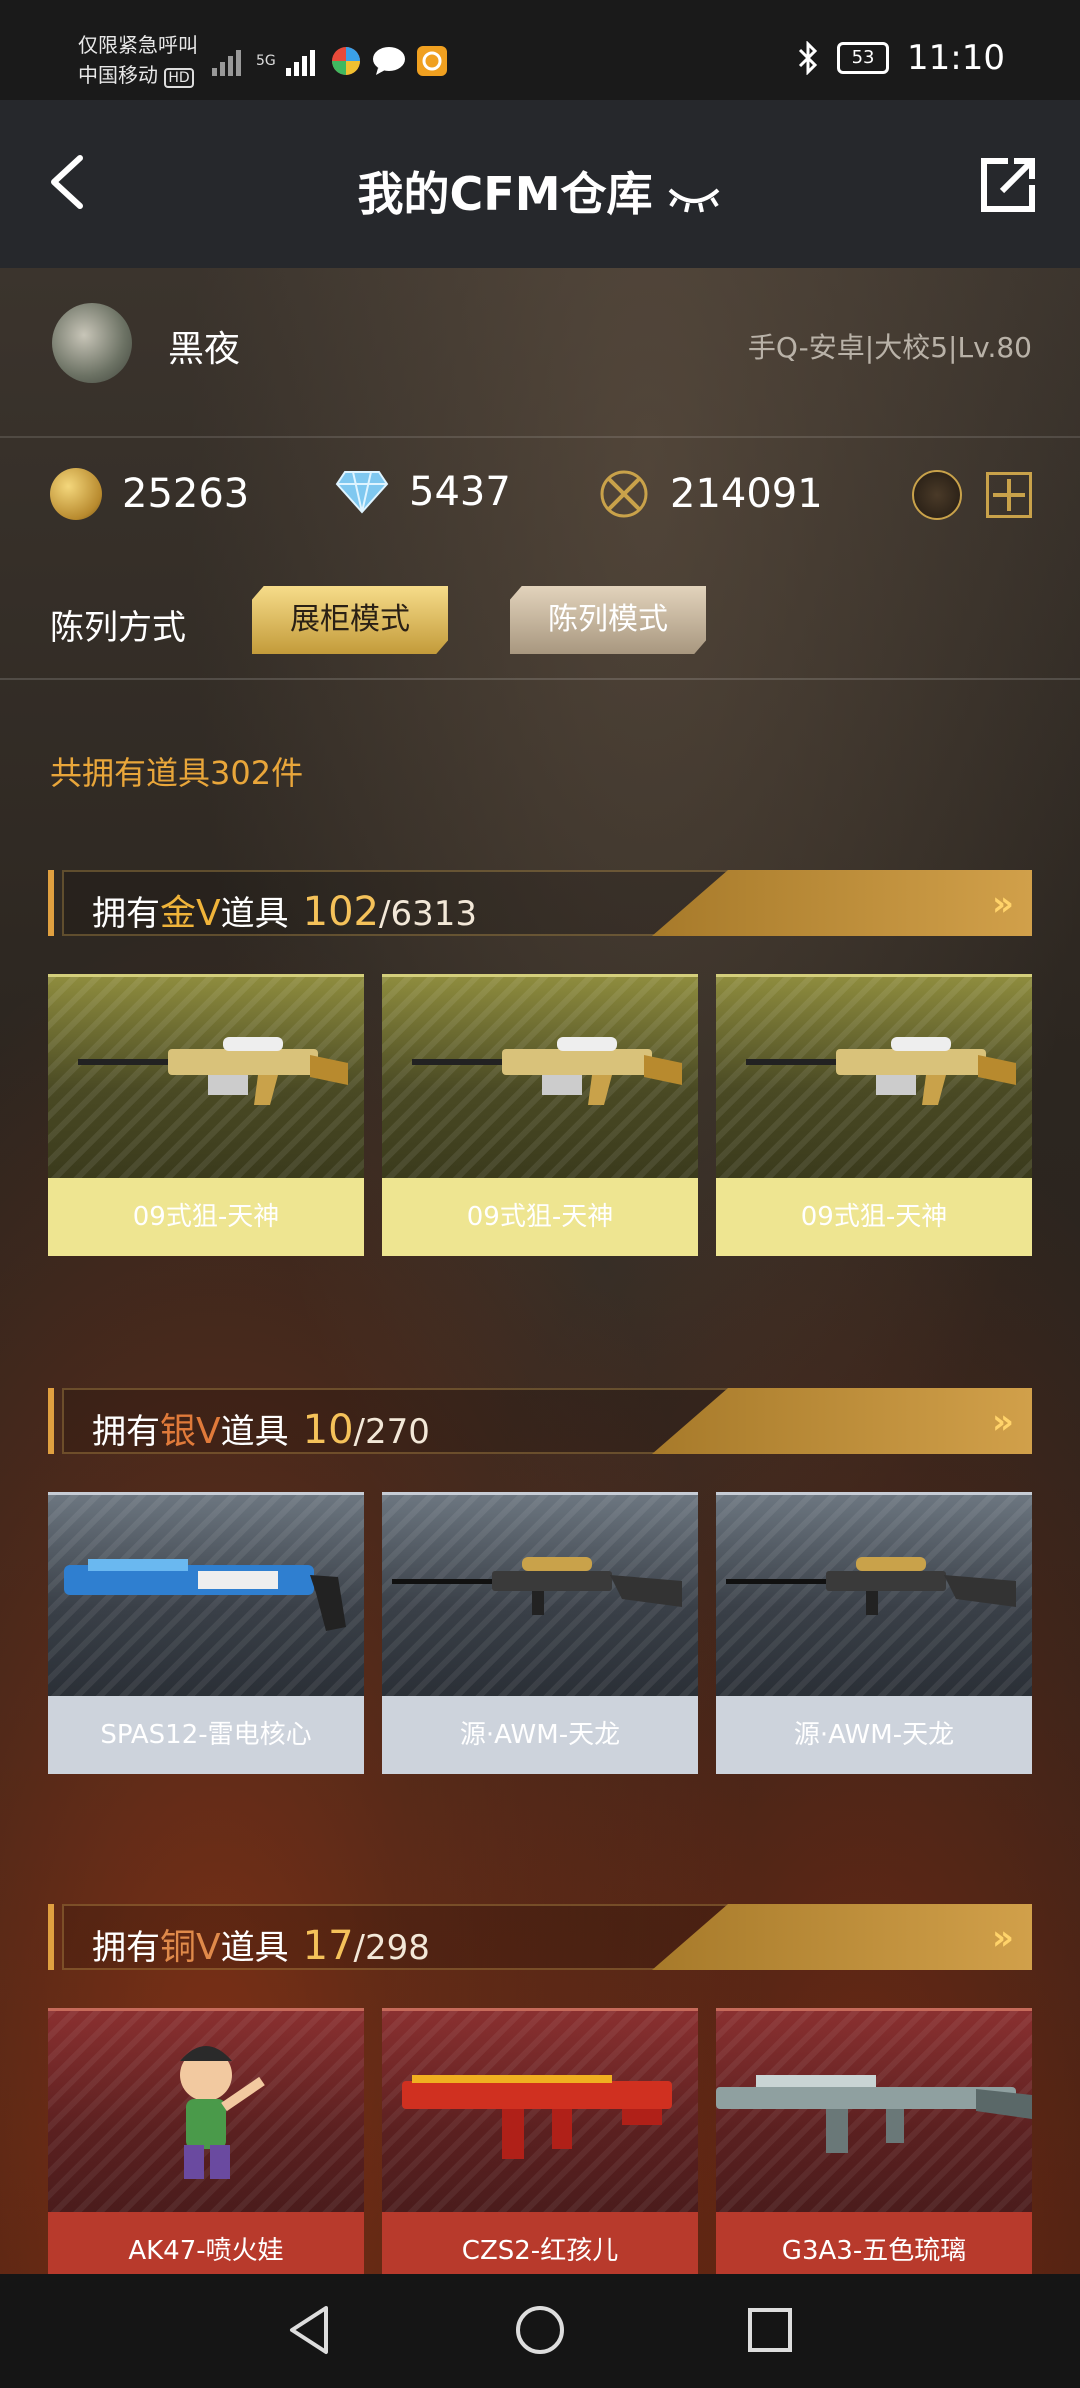 This screenshot has height=2388, width=1080. Describe the element at coordinates (694, 198) in the screenshot. I see `eye-closed-icon` at that location.